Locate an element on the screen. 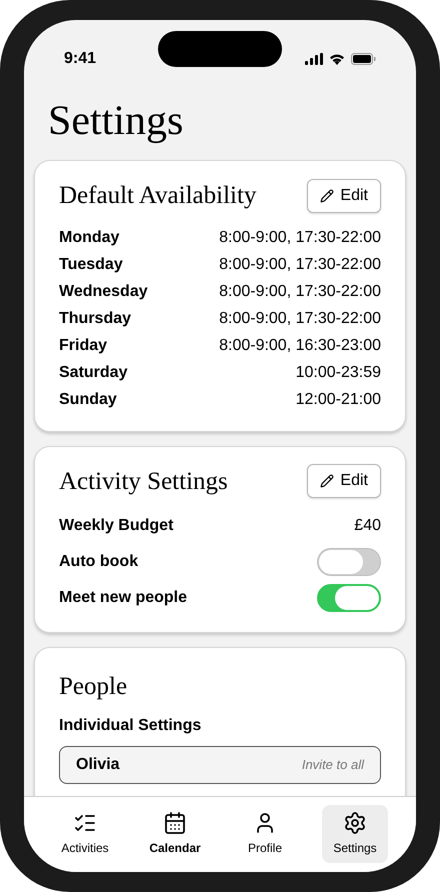  card-title: Activity Settings is located at coordinates (143, 481).